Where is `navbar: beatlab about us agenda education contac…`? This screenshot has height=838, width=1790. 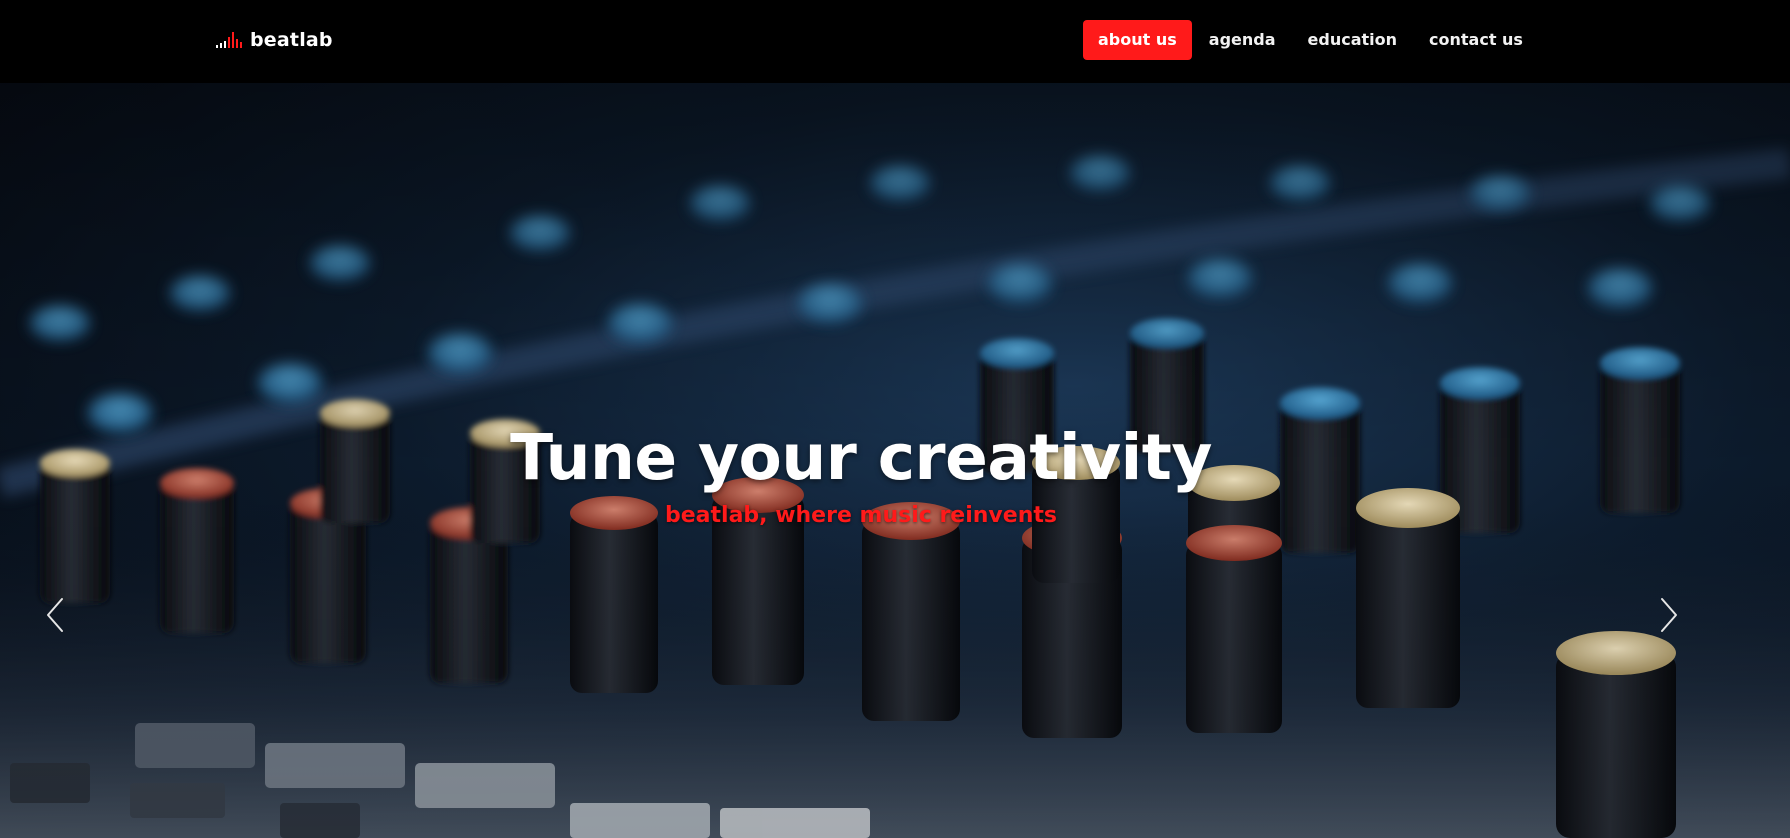
navbar: beatlab about us agenda education contac… is located at coordinates (895, 41).